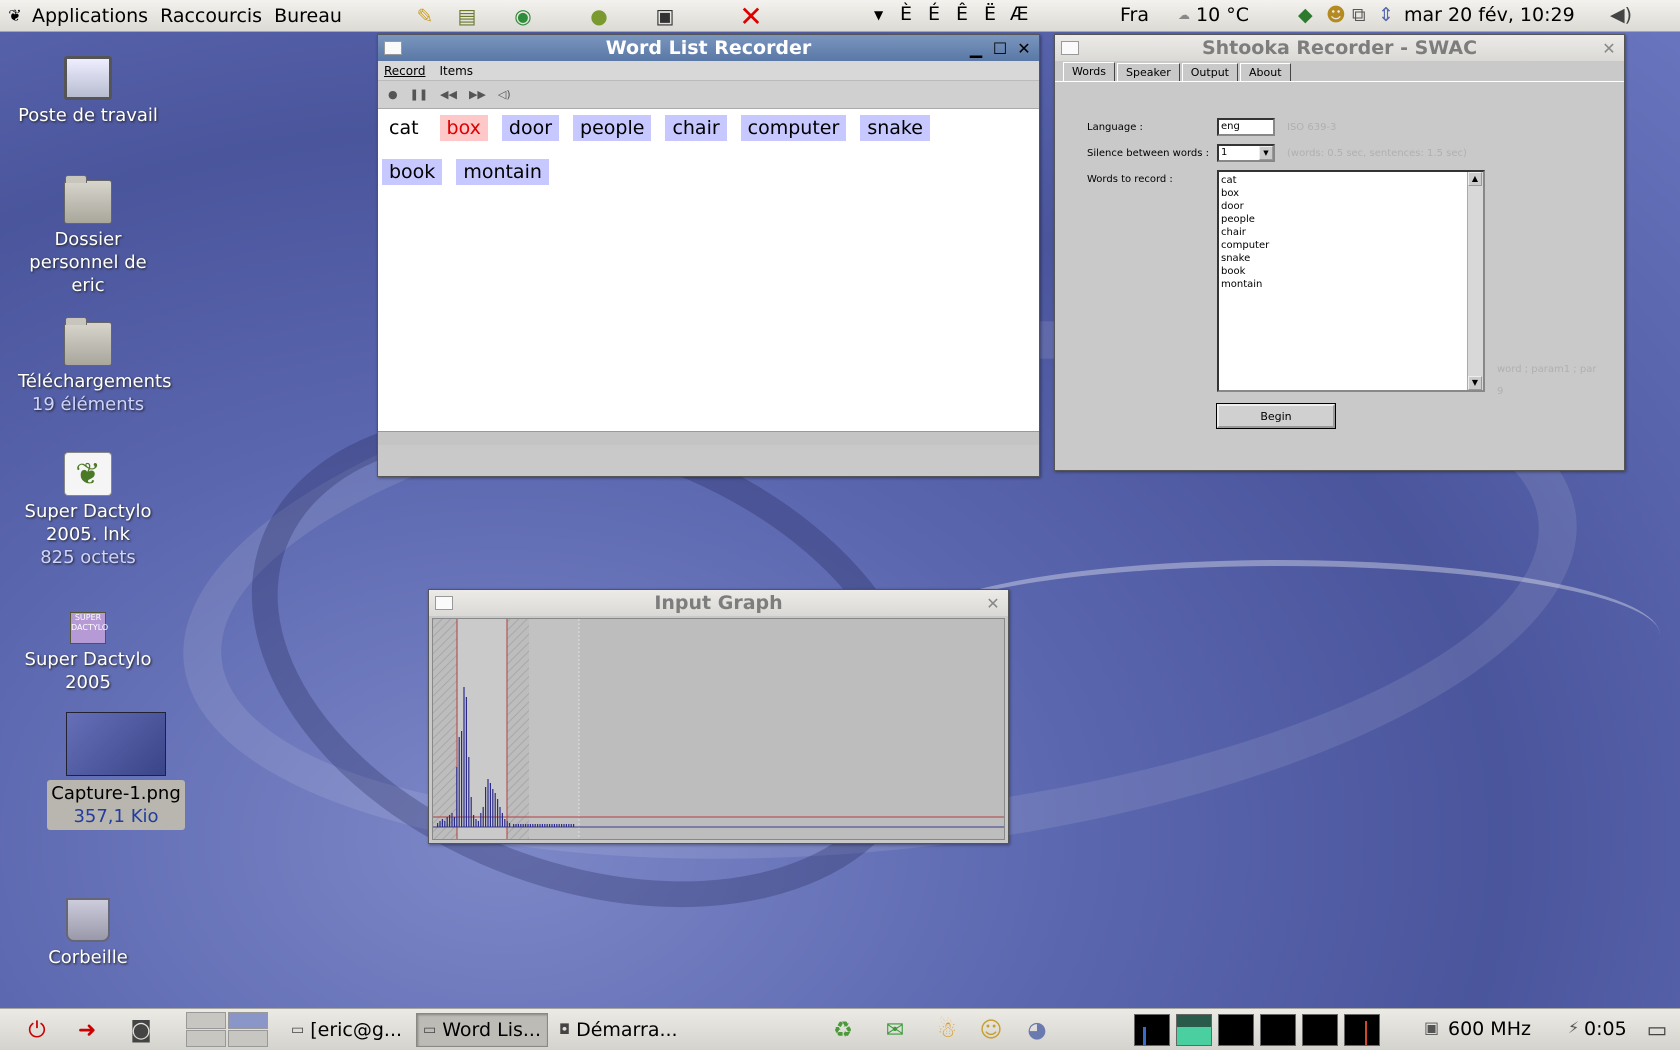 The width and height of the screenshot is (1680, 1050). What do you see at coordinates (463, 128) in the screenshot?
I see `word-item-current: box` at bounding box center [463, 128].